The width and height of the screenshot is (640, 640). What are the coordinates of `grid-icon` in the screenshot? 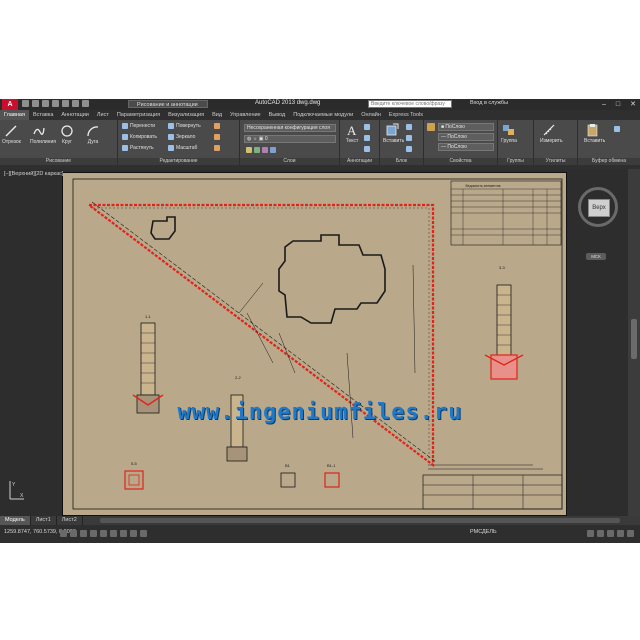 It's located at (73, 533).